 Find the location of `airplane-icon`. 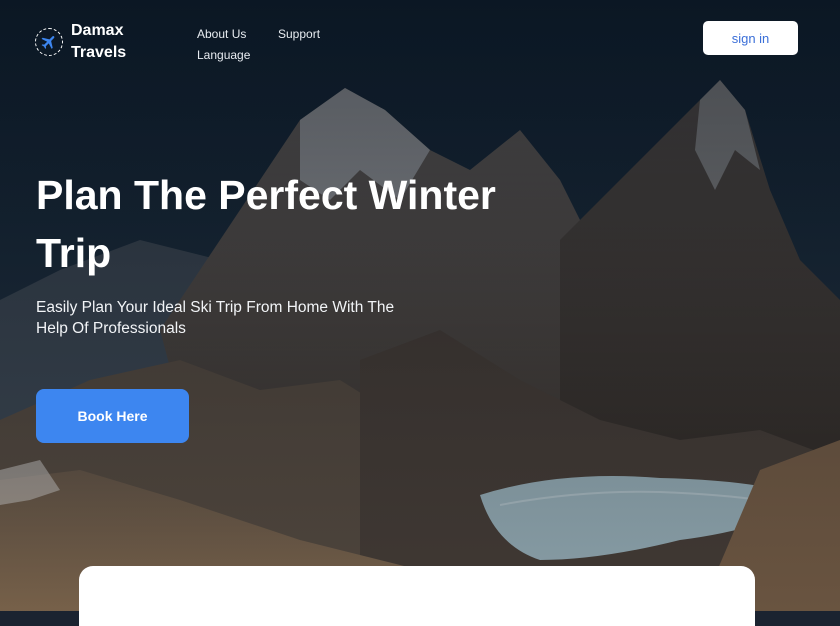

airplane-icon is located at coordinates (49, 42).